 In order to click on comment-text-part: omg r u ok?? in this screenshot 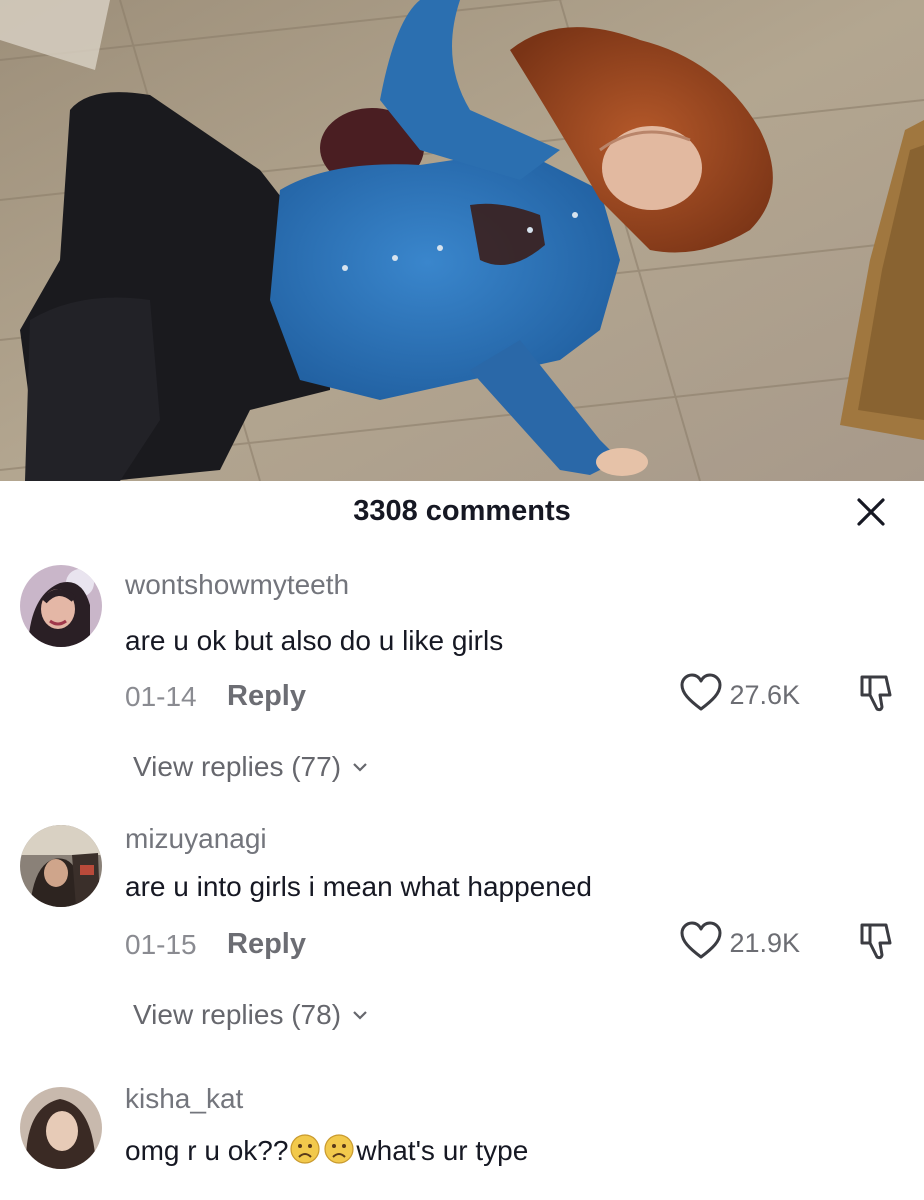, I will do `click(207, 1150)`.